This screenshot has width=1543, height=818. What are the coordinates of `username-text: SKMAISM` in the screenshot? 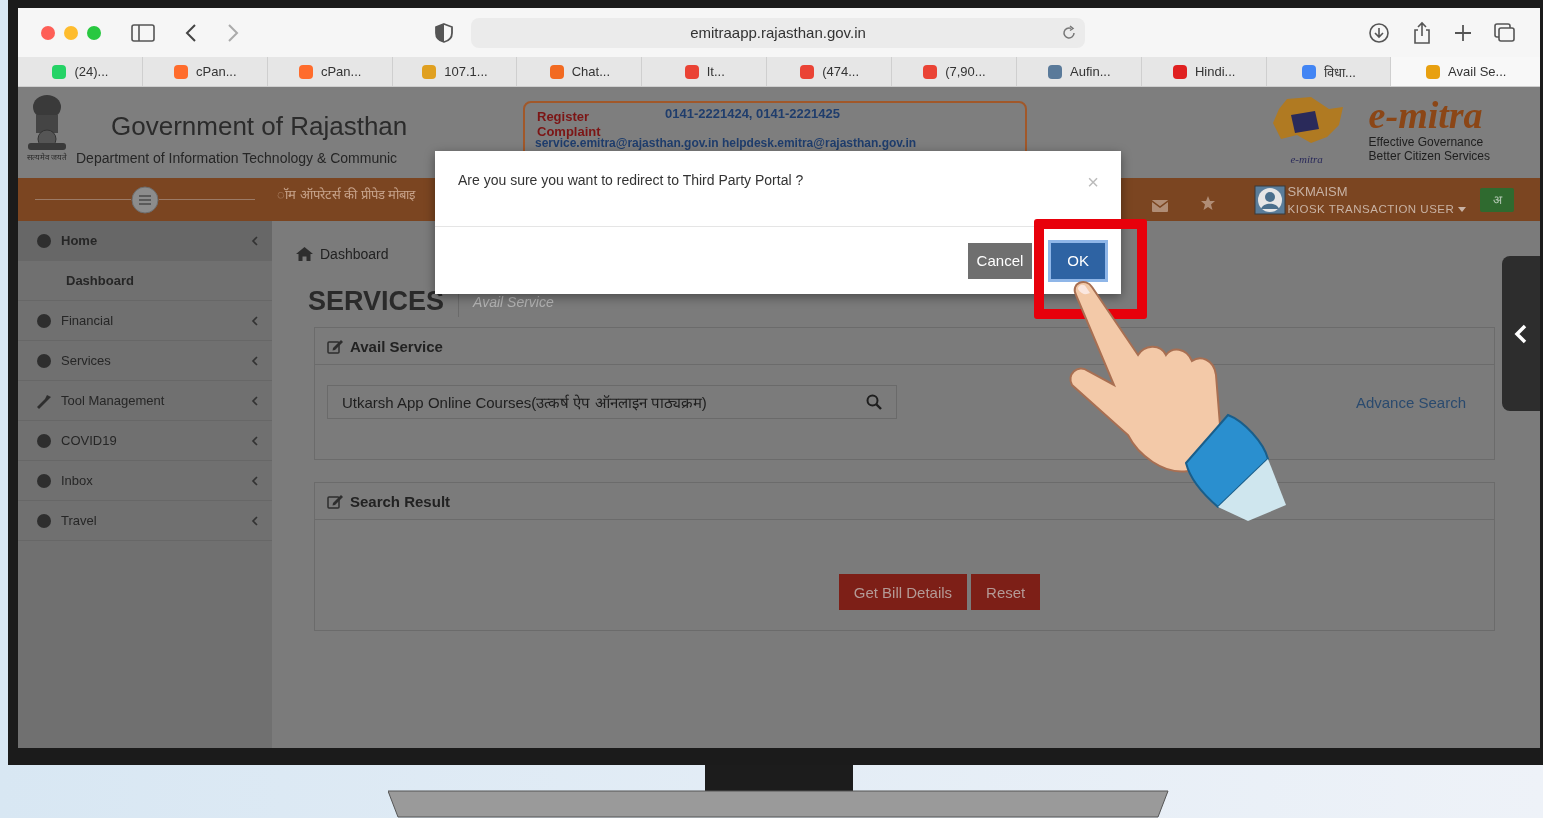 It's located at (1318, 191).